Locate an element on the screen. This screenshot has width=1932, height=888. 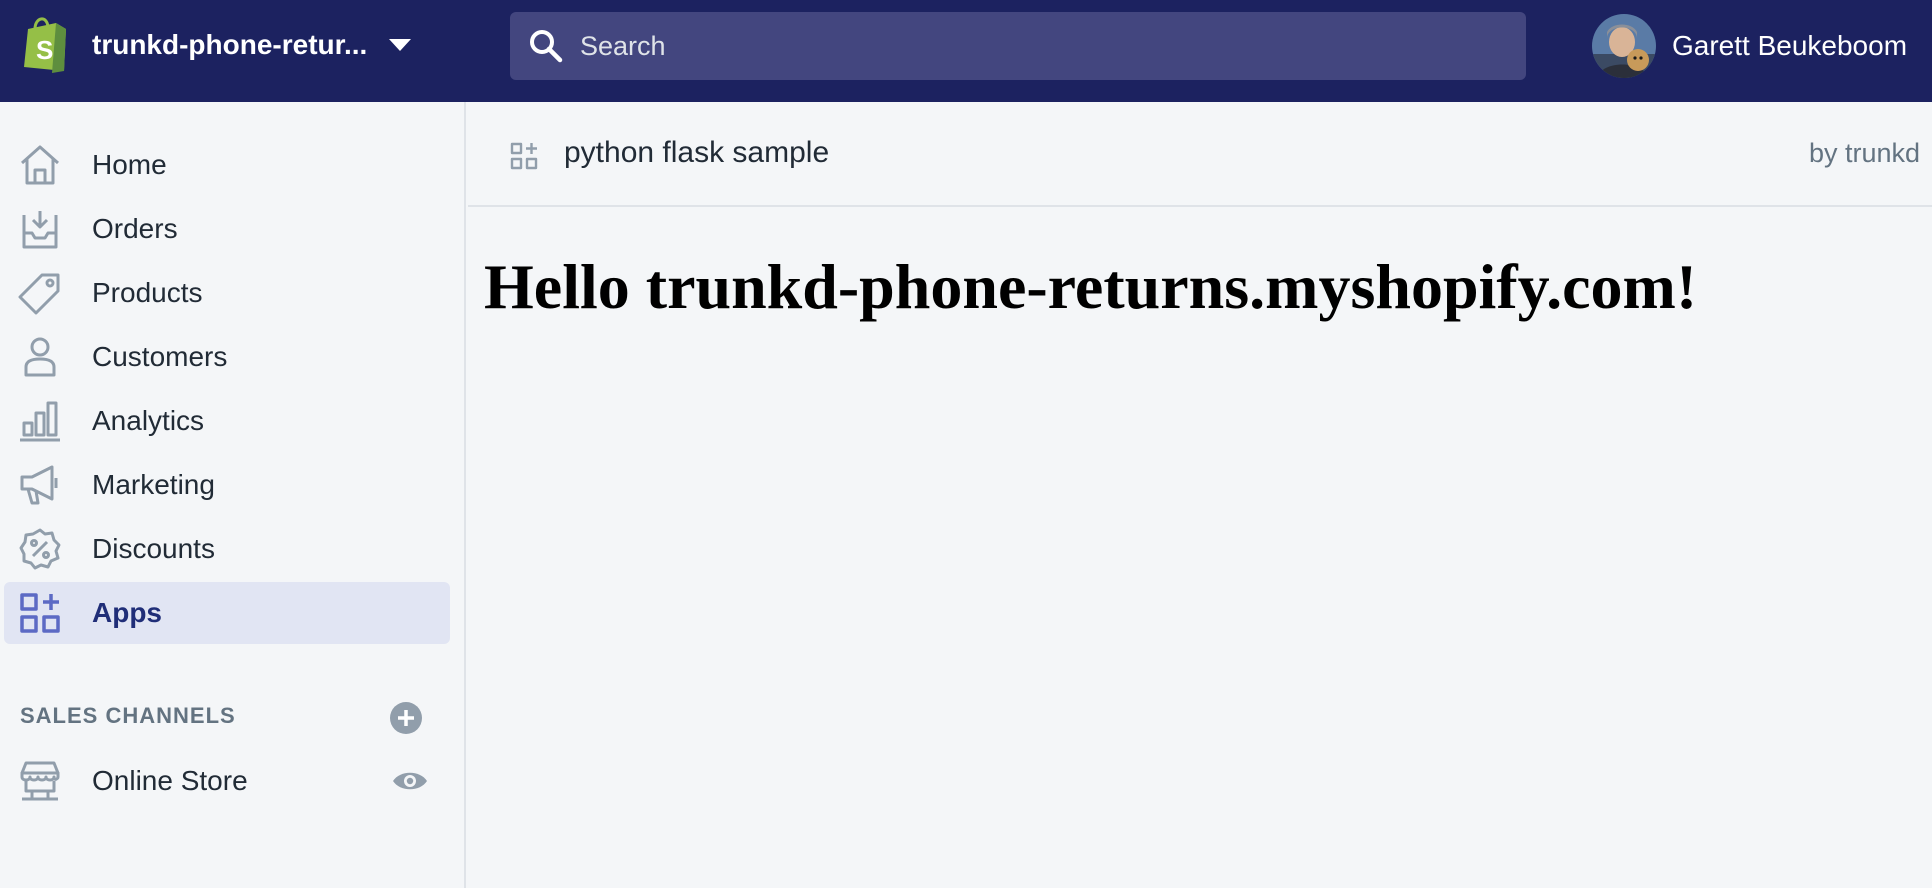
user-avatar is located at coordinates (1624, 46).